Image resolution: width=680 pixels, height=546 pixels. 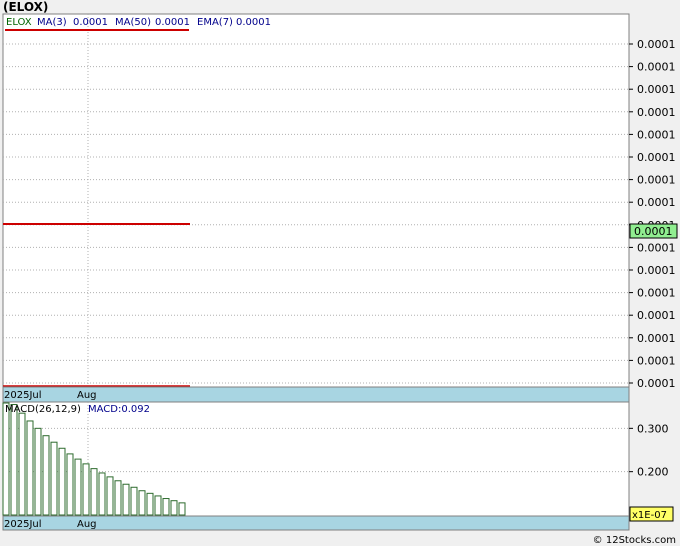 What do you see at coordinates (653, 231) in the screenshot?
I see `current-price-tag: 0.0001` at bounding box center [653, 231].